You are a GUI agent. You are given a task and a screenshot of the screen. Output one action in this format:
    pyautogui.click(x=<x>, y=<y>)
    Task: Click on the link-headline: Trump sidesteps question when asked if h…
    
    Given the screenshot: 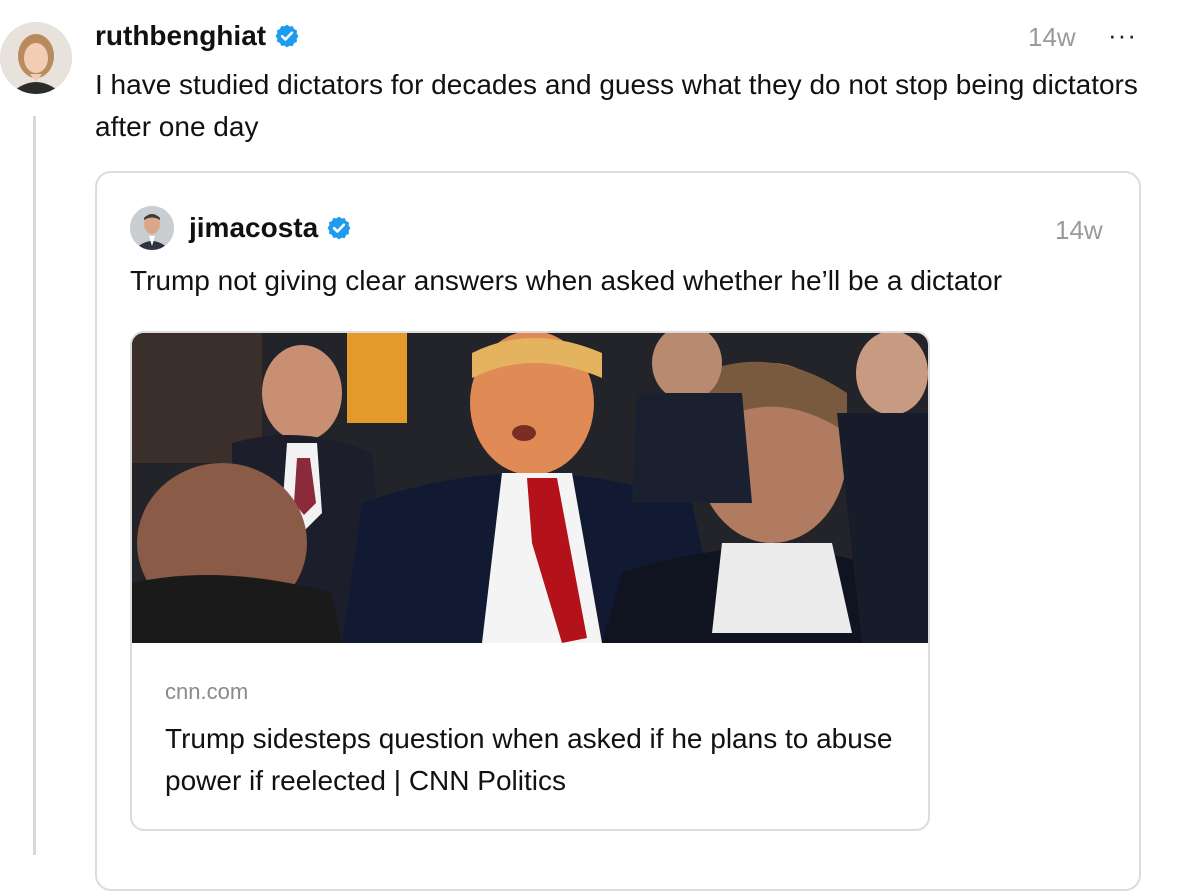 What is the action you would take?
    pyautogui.click(x=535, y=760)
    